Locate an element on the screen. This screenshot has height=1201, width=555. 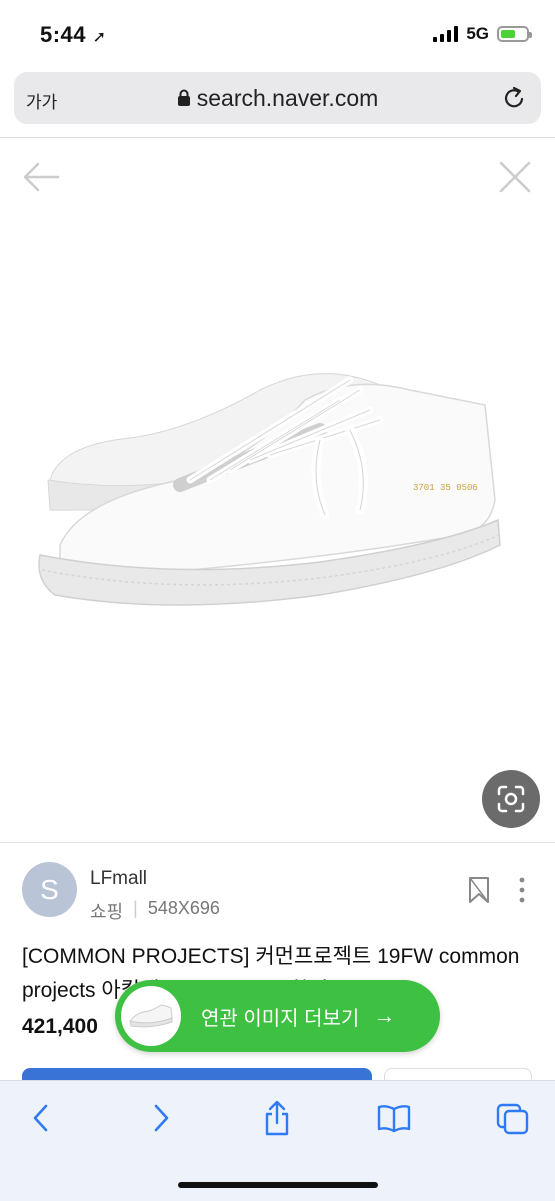
address-bar: 가가 search.naver.com is located at coordinates (277, 98).